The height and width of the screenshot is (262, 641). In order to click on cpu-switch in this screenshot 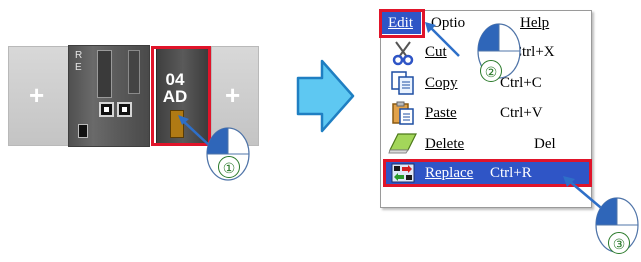, I will do `click(83, 131)`.